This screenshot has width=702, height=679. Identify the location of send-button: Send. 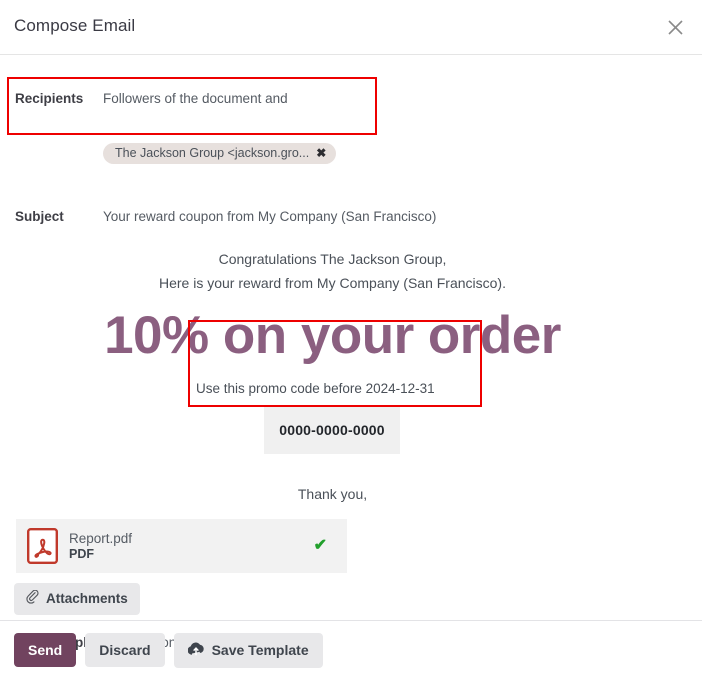
(45, 650).